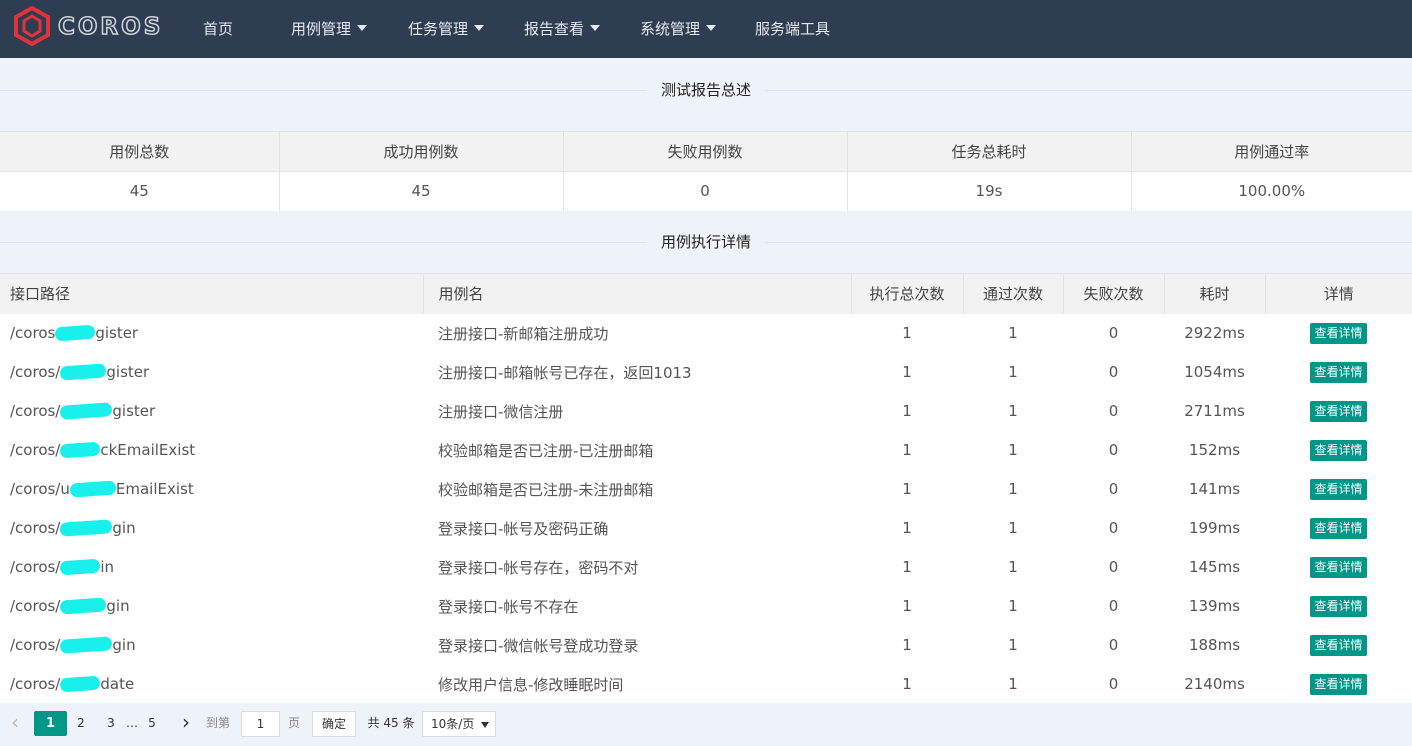 The image size is (1412, 746). I want to click on nav-item-case-management: 用例管理, so click(329, 28).